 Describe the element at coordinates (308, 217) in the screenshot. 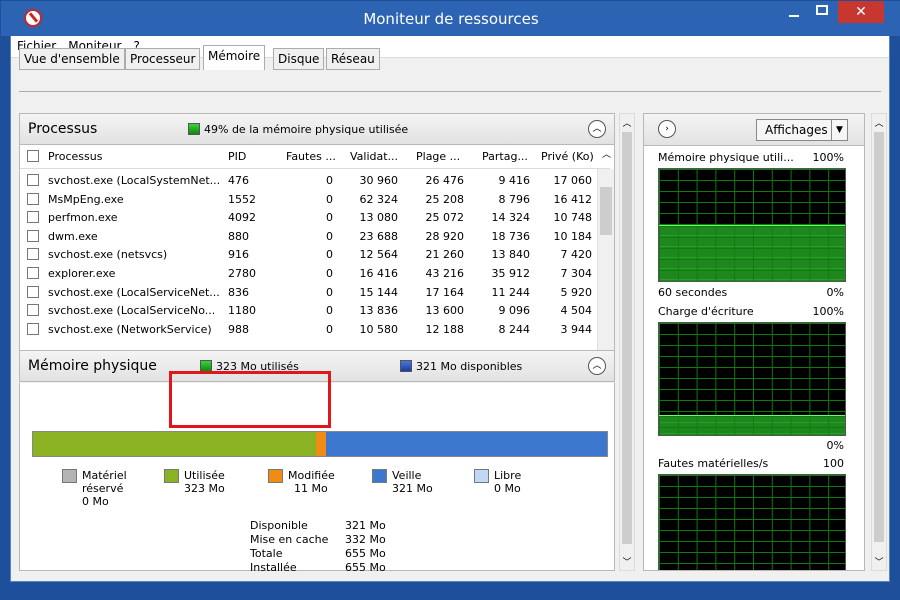

I see `table-row: perfmon.exe 4092 0 13 080 25 072 14 324 10 748` at that location.